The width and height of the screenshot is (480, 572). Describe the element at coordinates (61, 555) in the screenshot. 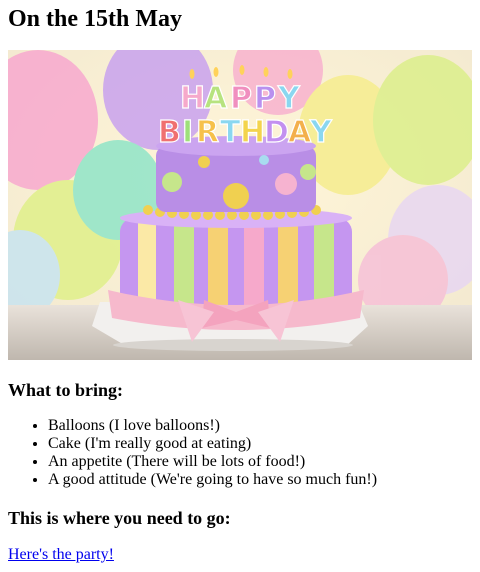

I see `party-link: Here's the party!` at that location.